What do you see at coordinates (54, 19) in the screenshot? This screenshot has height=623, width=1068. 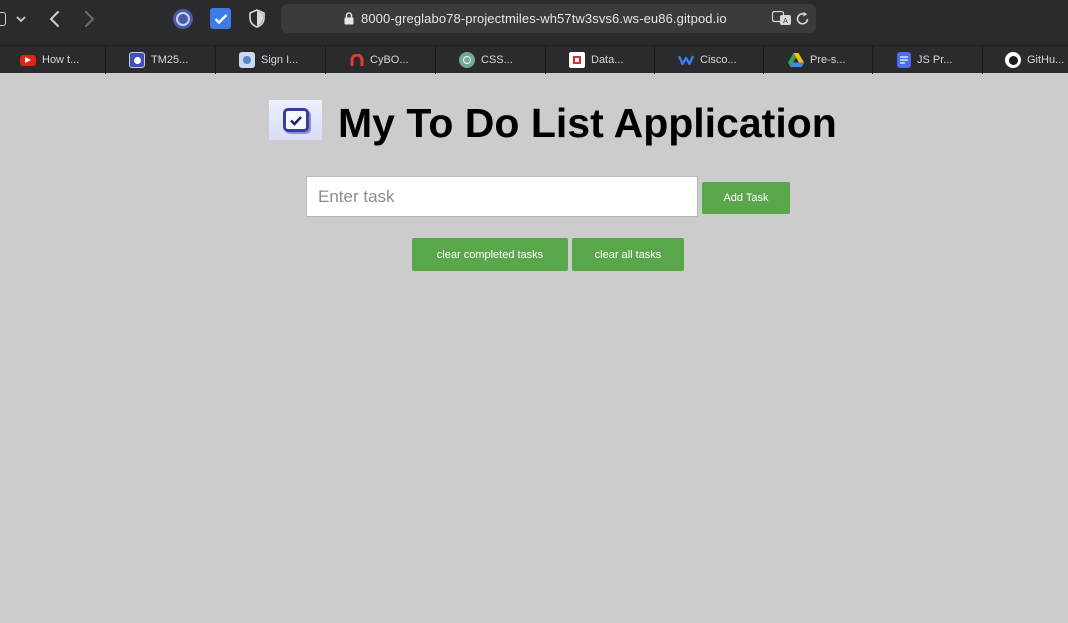 I see `back-button` at bounding box center [54, 19].